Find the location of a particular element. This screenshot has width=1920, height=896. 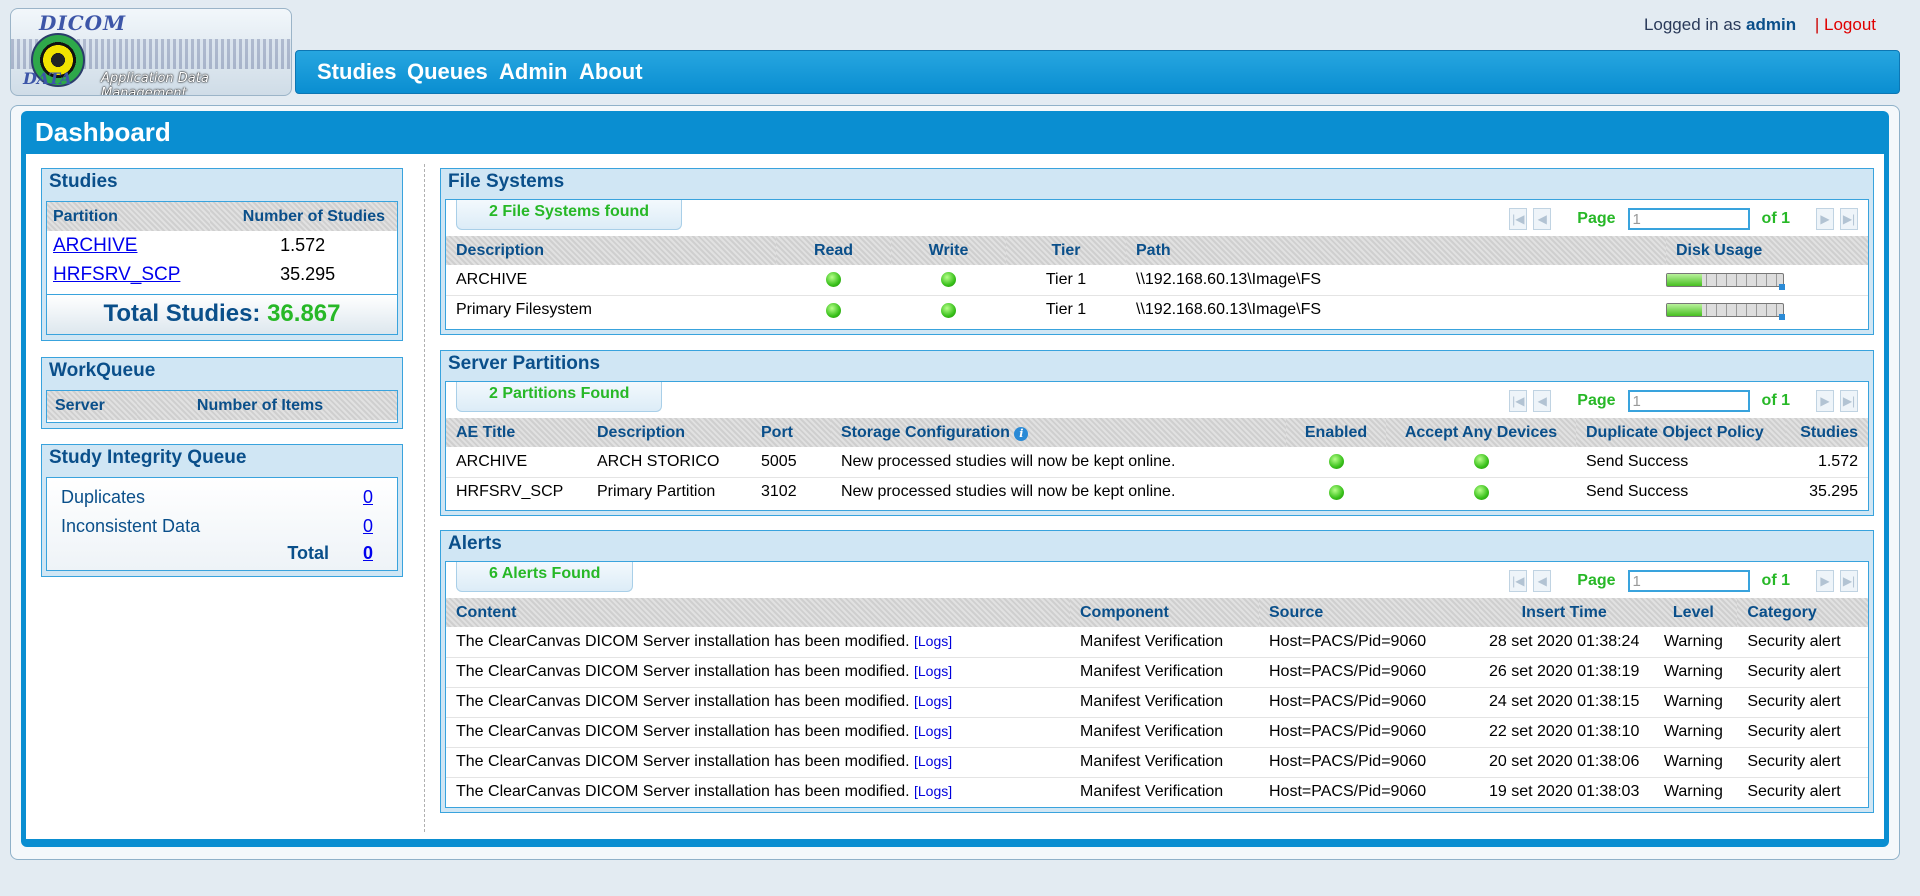

filesystems-found: 2 File Systems found is located at coordinates (569, 215).